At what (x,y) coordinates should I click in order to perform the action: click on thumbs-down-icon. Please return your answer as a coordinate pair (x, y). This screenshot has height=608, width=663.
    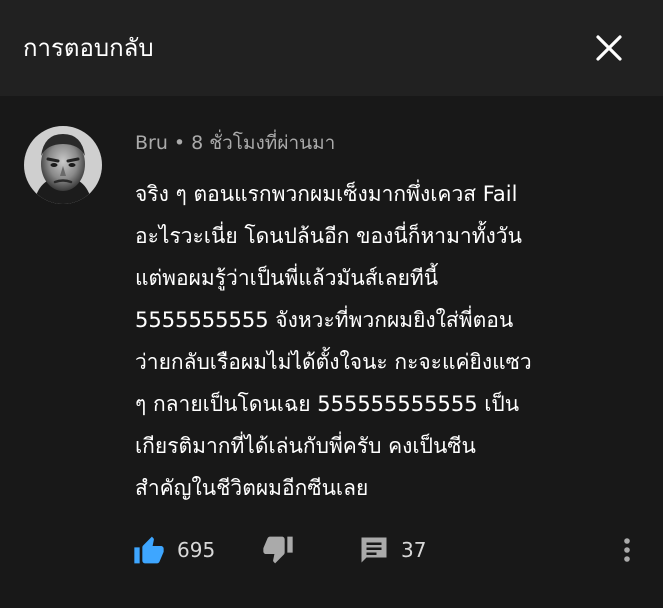
    Looking at the image, I should click on (278, 550).